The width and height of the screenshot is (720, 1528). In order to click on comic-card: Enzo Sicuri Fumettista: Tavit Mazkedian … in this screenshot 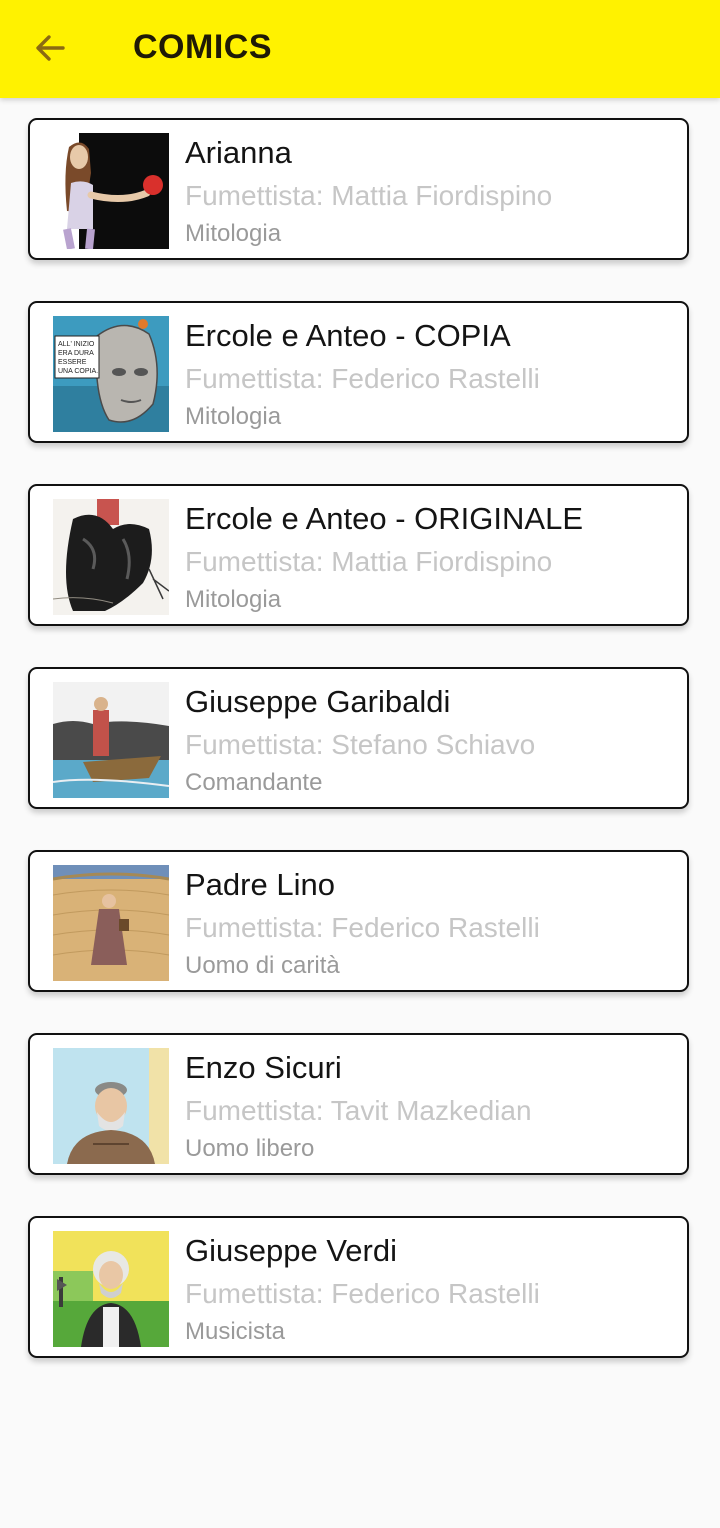, I will do `click(358, 1104)`.